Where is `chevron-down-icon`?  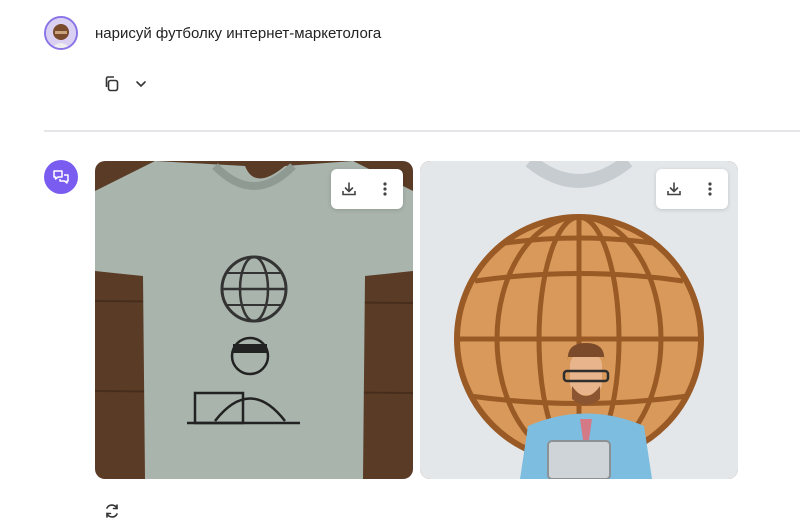 chevron-down-icon is located at coordinates (141, 84).